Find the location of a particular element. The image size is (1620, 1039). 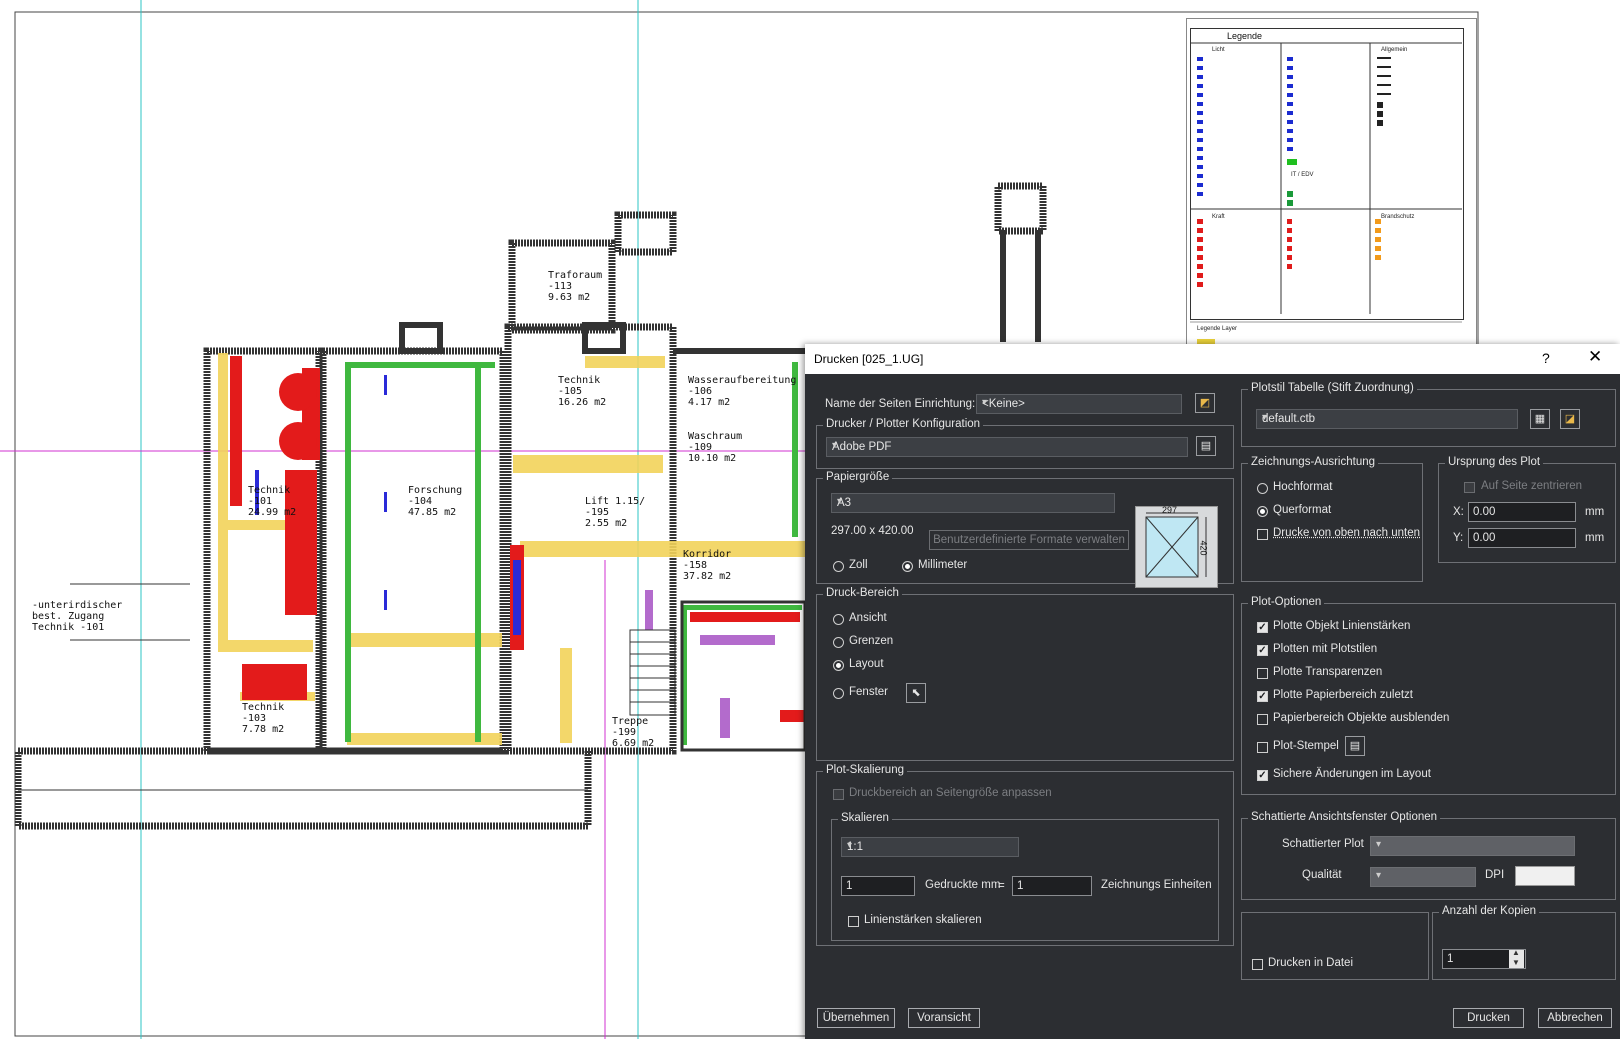

plot-area-limits-radio is located at coordinates (838, 642).